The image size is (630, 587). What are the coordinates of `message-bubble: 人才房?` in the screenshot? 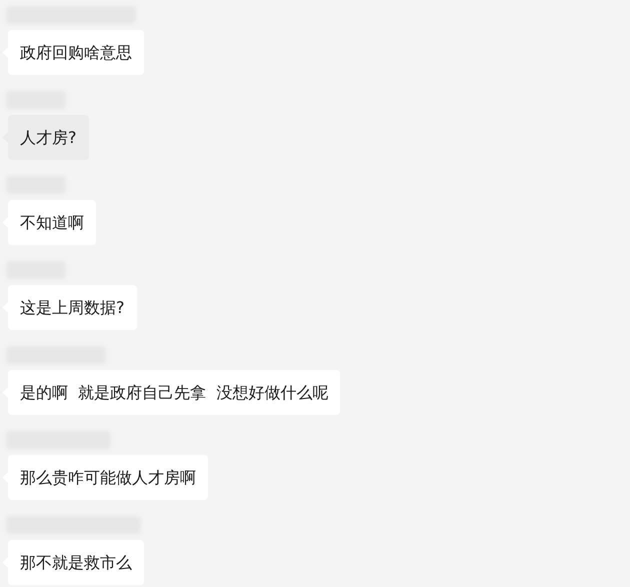 It's located at (48, 137).